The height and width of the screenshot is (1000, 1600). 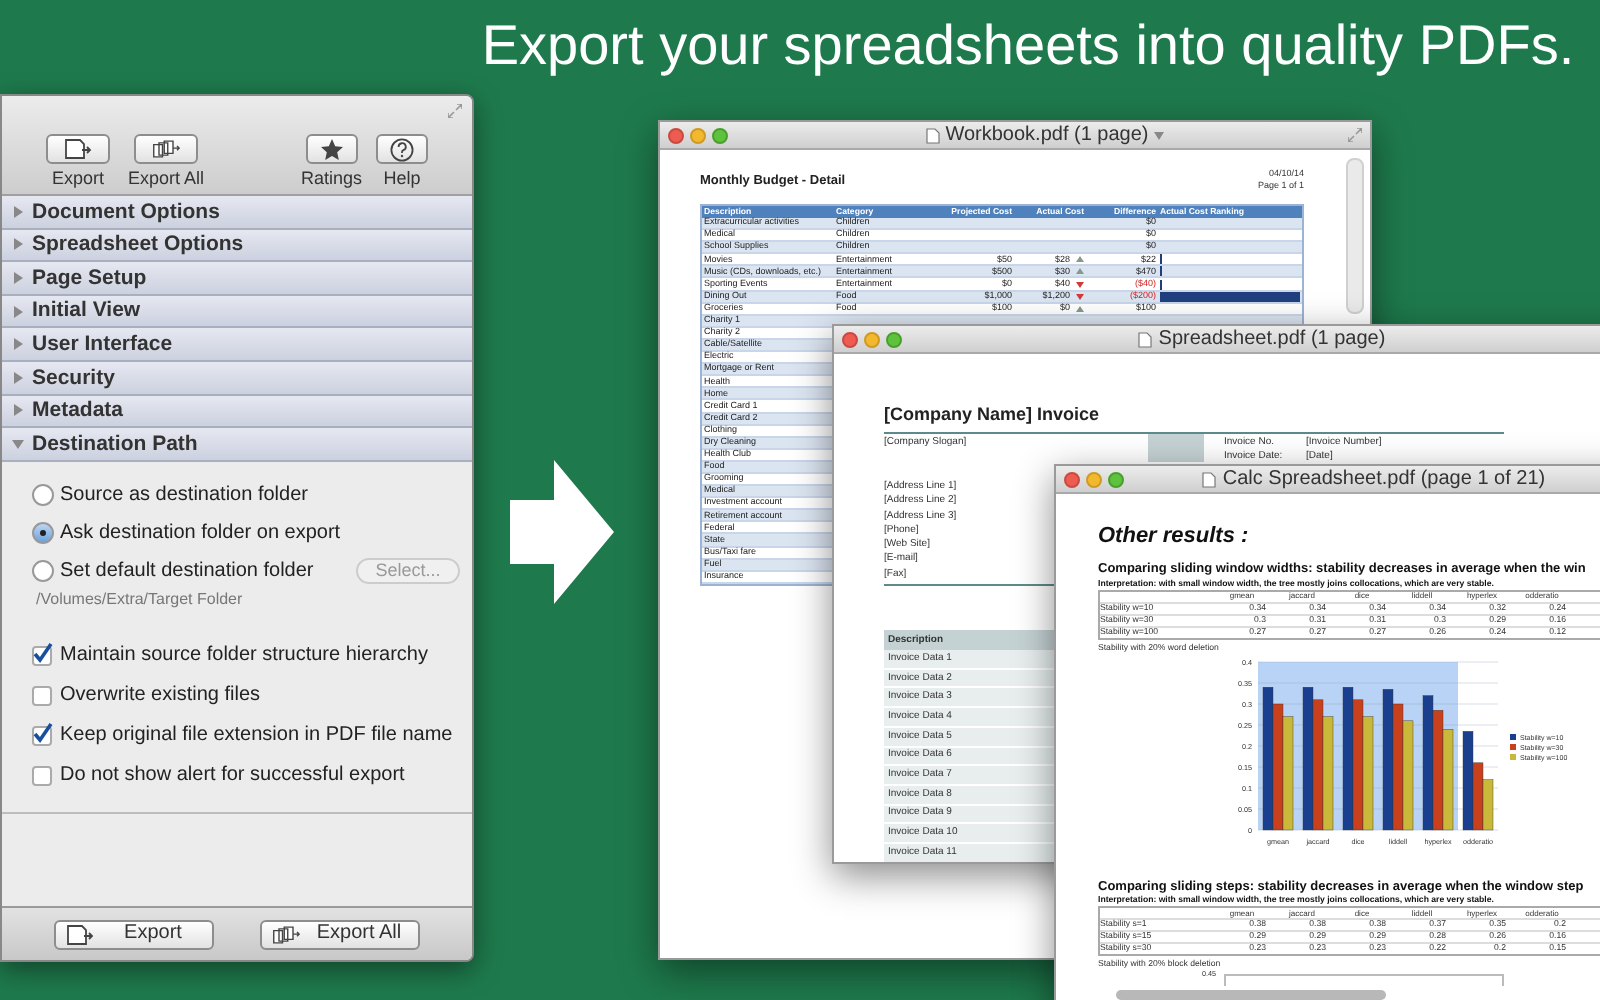 What do you see at coordinates (184, 495) in the screenshot?
I see `radio-label: Source as destination folder` at bounding box center [184, 495].